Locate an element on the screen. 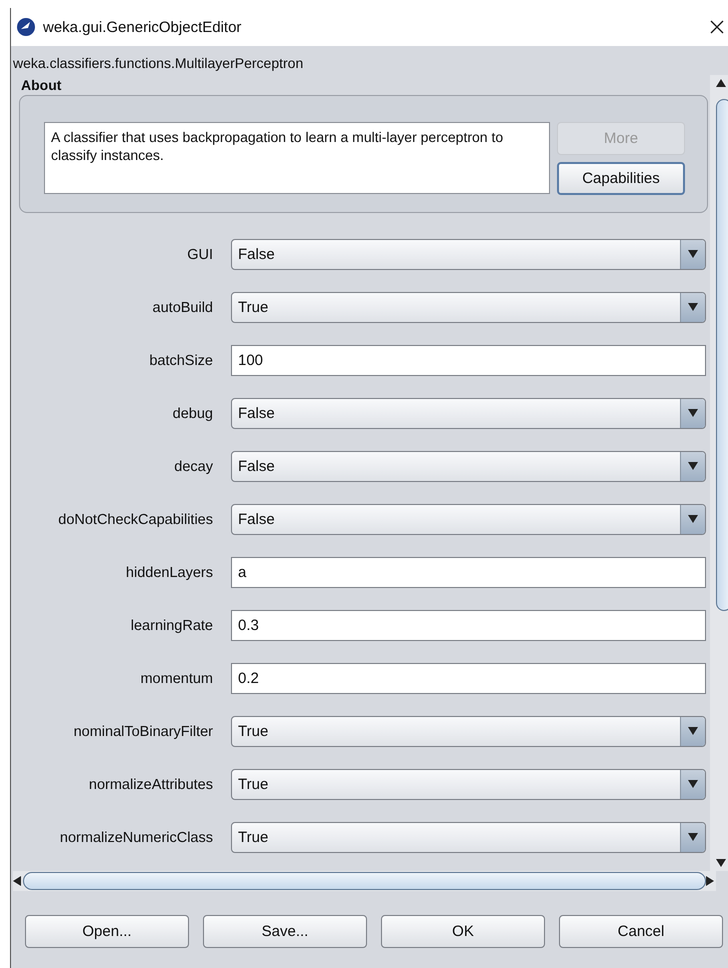 The height and width of the screenshot is (968, 728). close-icon is located at coordinates (717, 27).